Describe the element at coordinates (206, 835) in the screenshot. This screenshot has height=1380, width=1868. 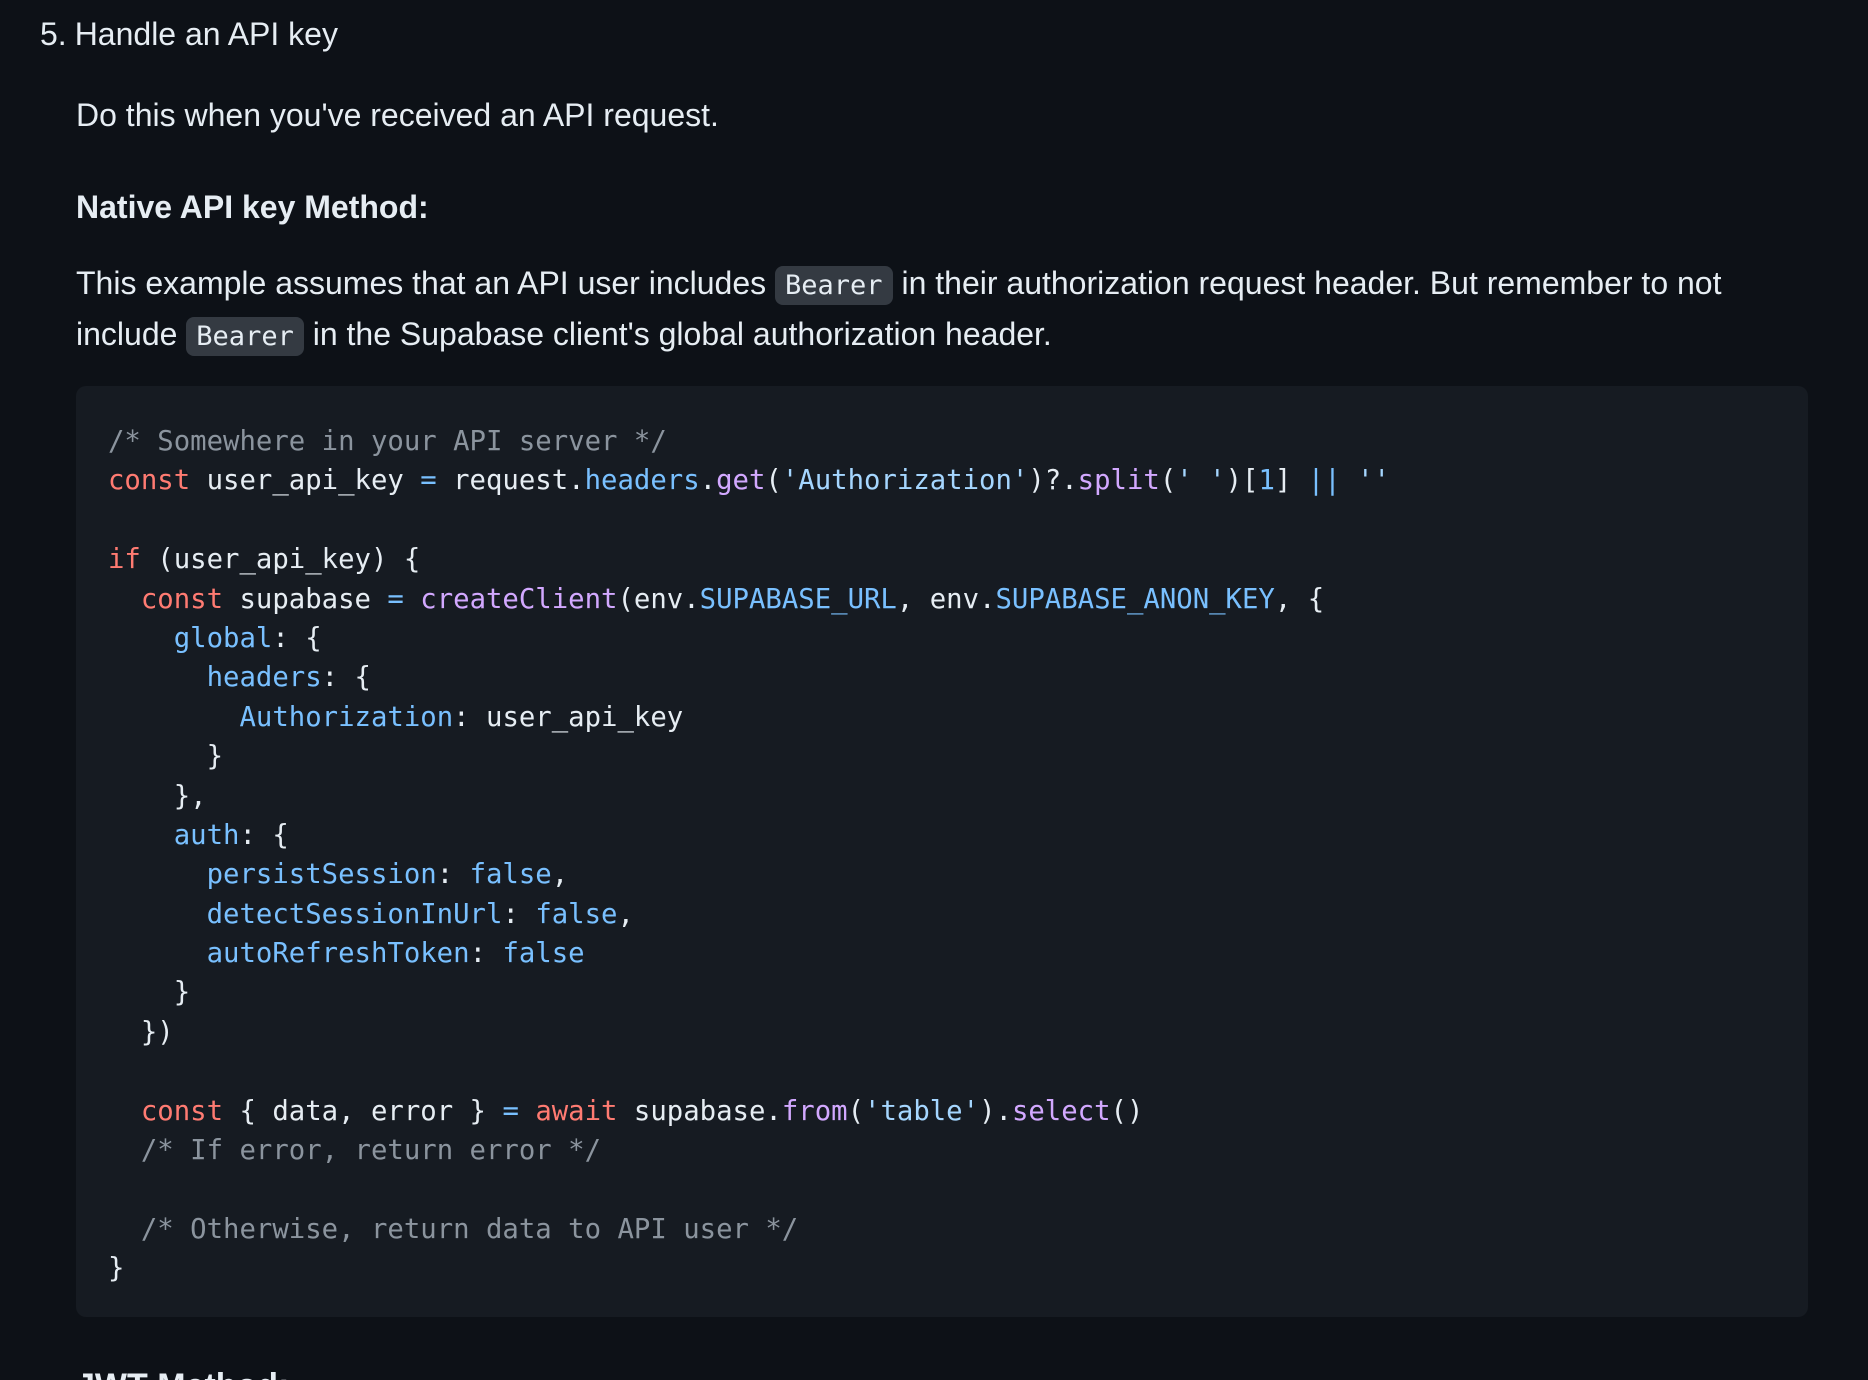
I see `code-token-prop: auth` at that location.